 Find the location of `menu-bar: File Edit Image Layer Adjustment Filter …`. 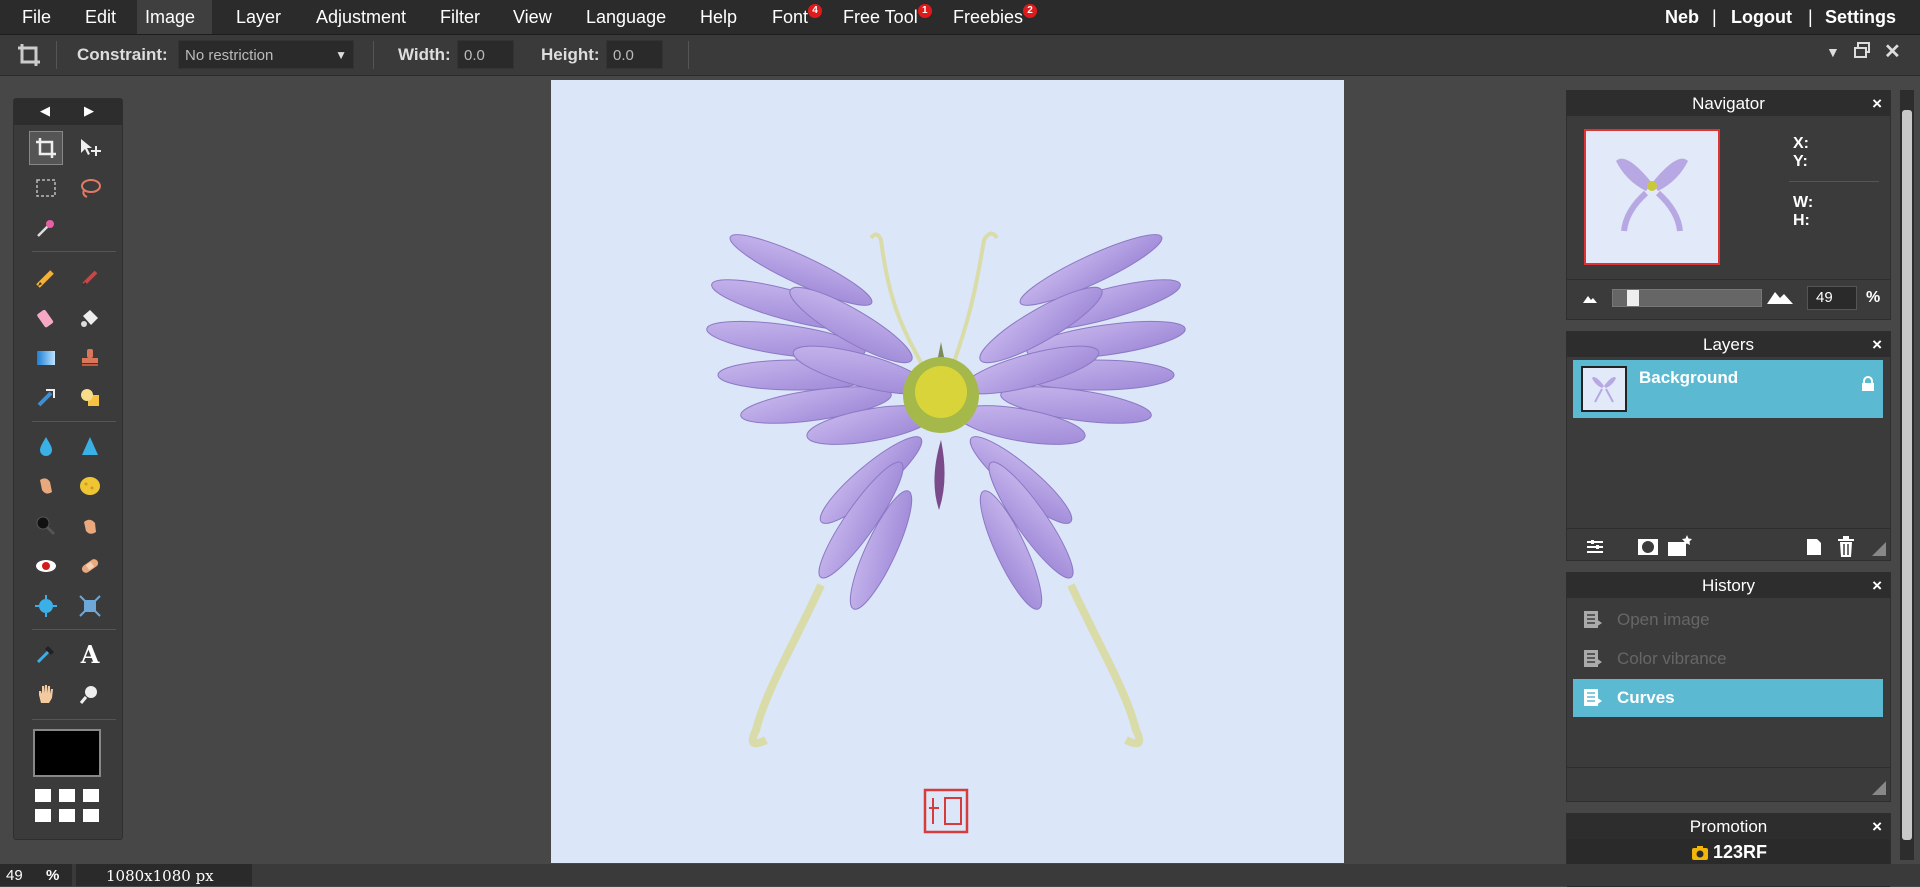

menu-bar: File Edit Image Layer Adjustment Filter … is located at coordinates (960, 17).